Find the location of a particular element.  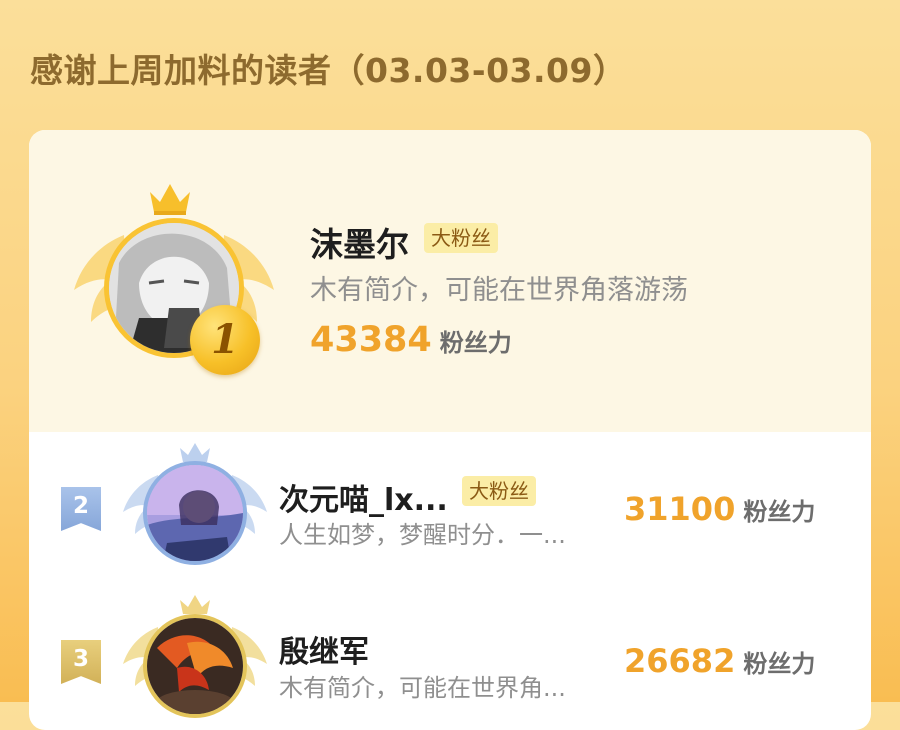

score-value: 31100 is located at coordinates (680, 509).